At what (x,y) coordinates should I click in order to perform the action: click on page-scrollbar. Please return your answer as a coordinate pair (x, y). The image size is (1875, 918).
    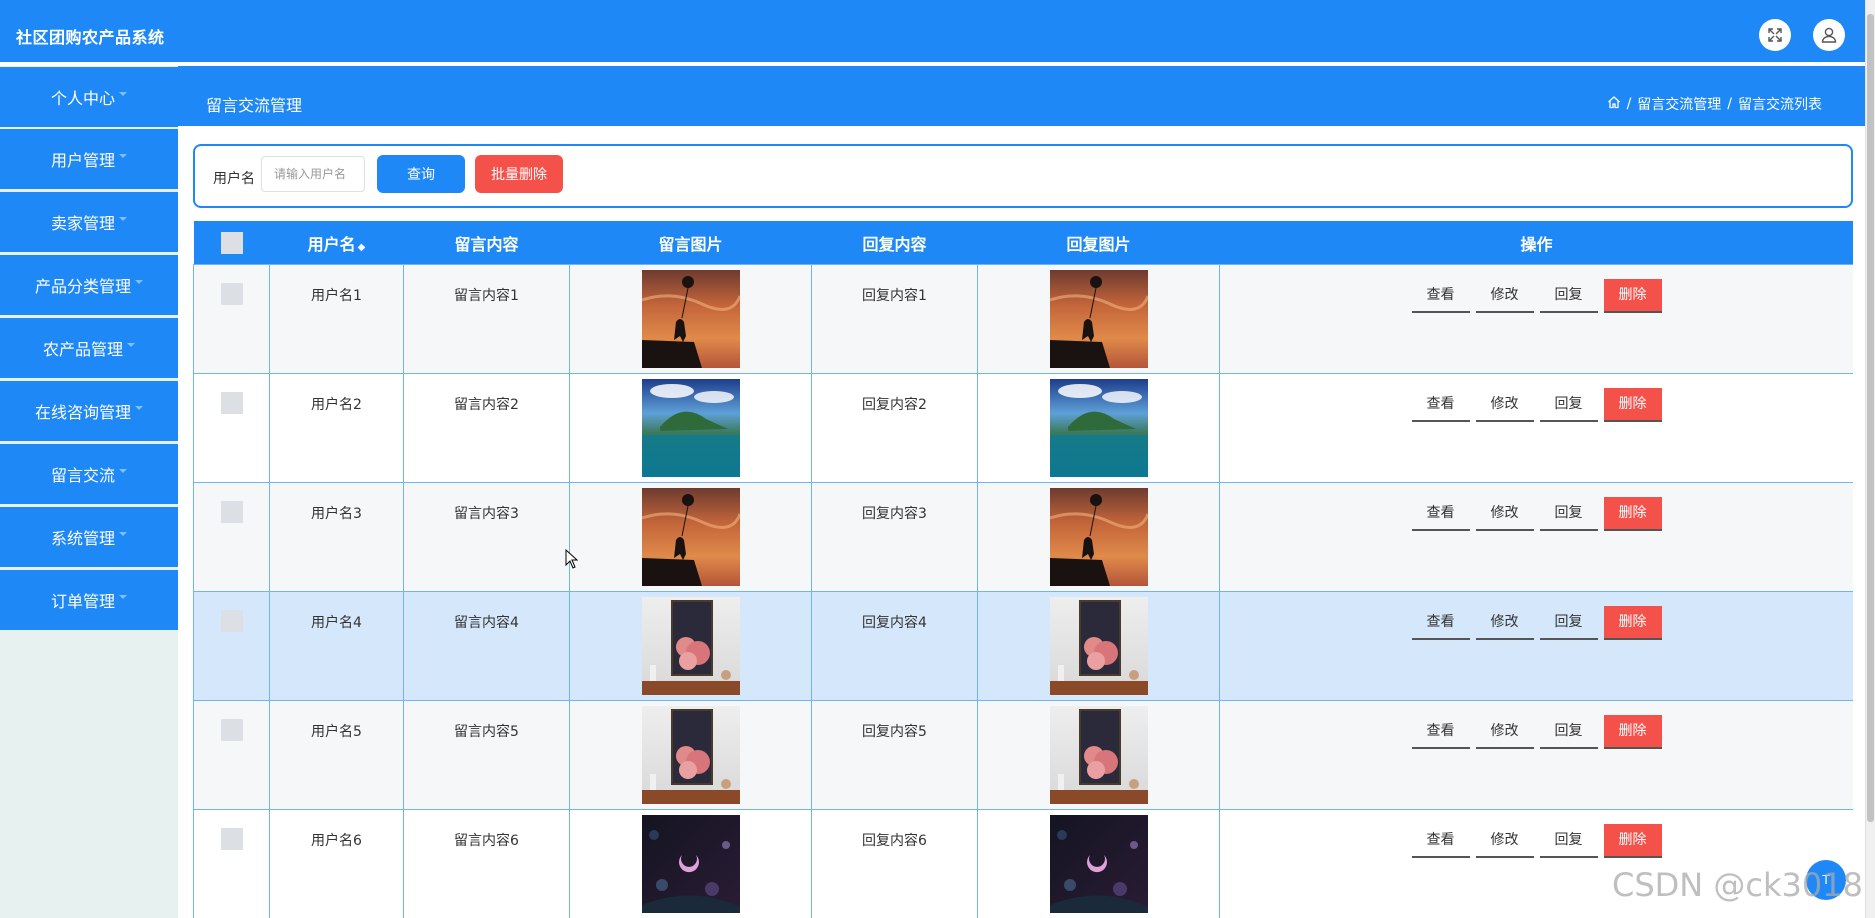
    Looking at the image, I should click on (1870, 459).